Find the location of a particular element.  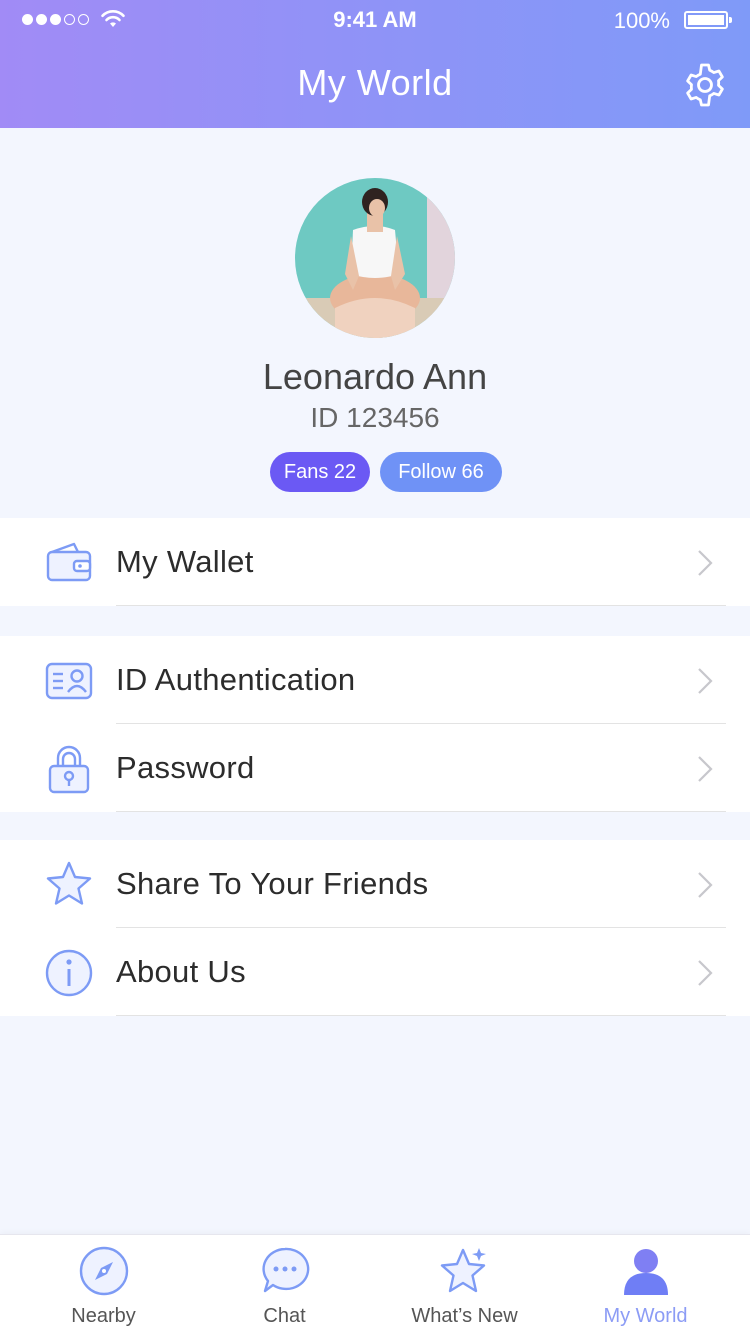

tab-chat: Chat is located at coordinates (284, 1284).